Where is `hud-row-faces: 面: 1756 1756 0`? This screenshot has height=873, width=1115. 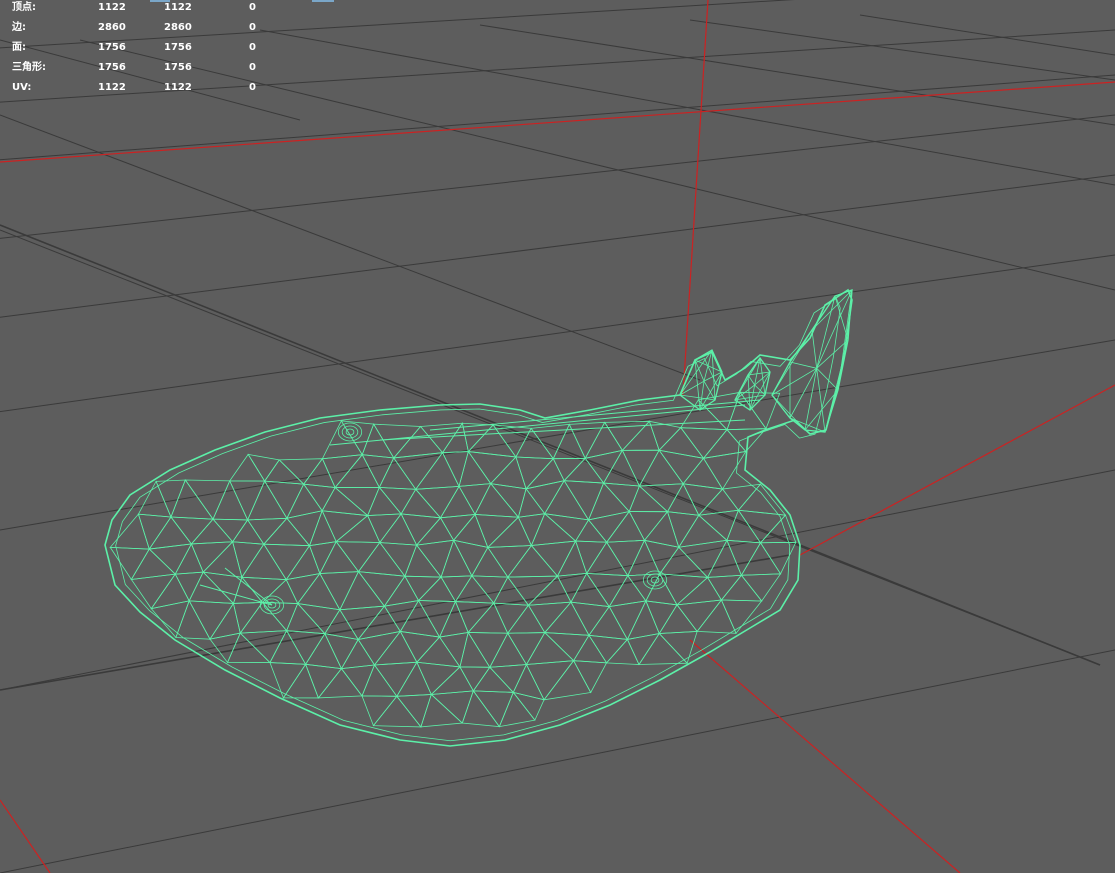 hud-row-faces: 面: 1756 1756 0 is located at coordinates (150, 51).